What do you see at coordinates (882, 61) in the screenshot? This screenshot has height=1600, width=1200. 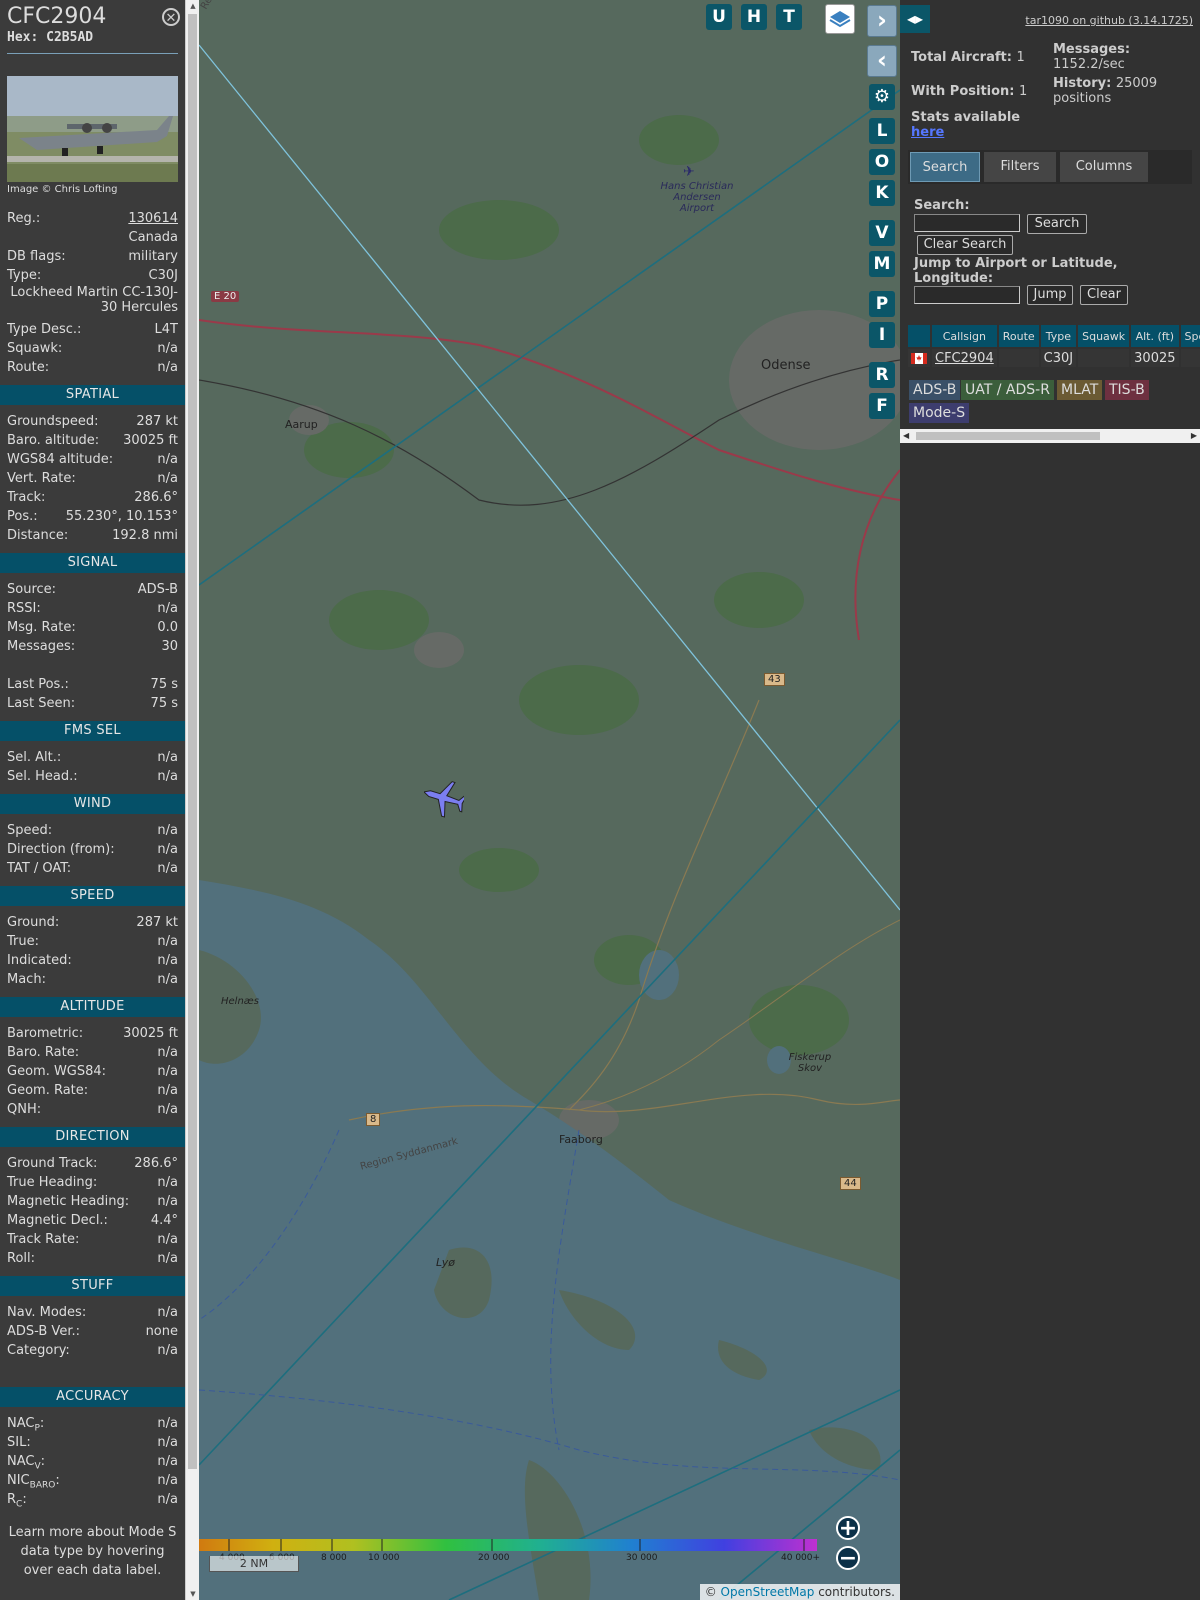 I see `collapse-left-button: ‹` at bounding box center [882, 61].